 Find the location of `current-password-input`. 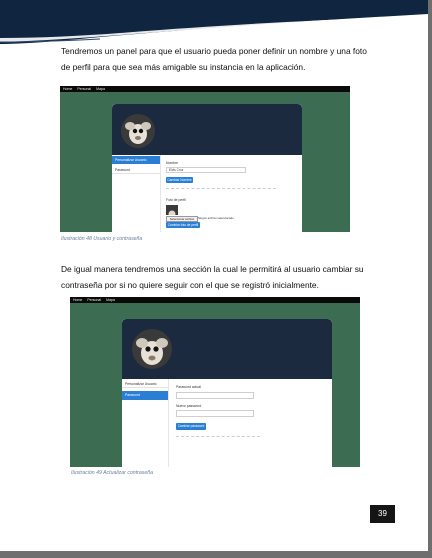

current-password-input is located at coordinates (215, 395).